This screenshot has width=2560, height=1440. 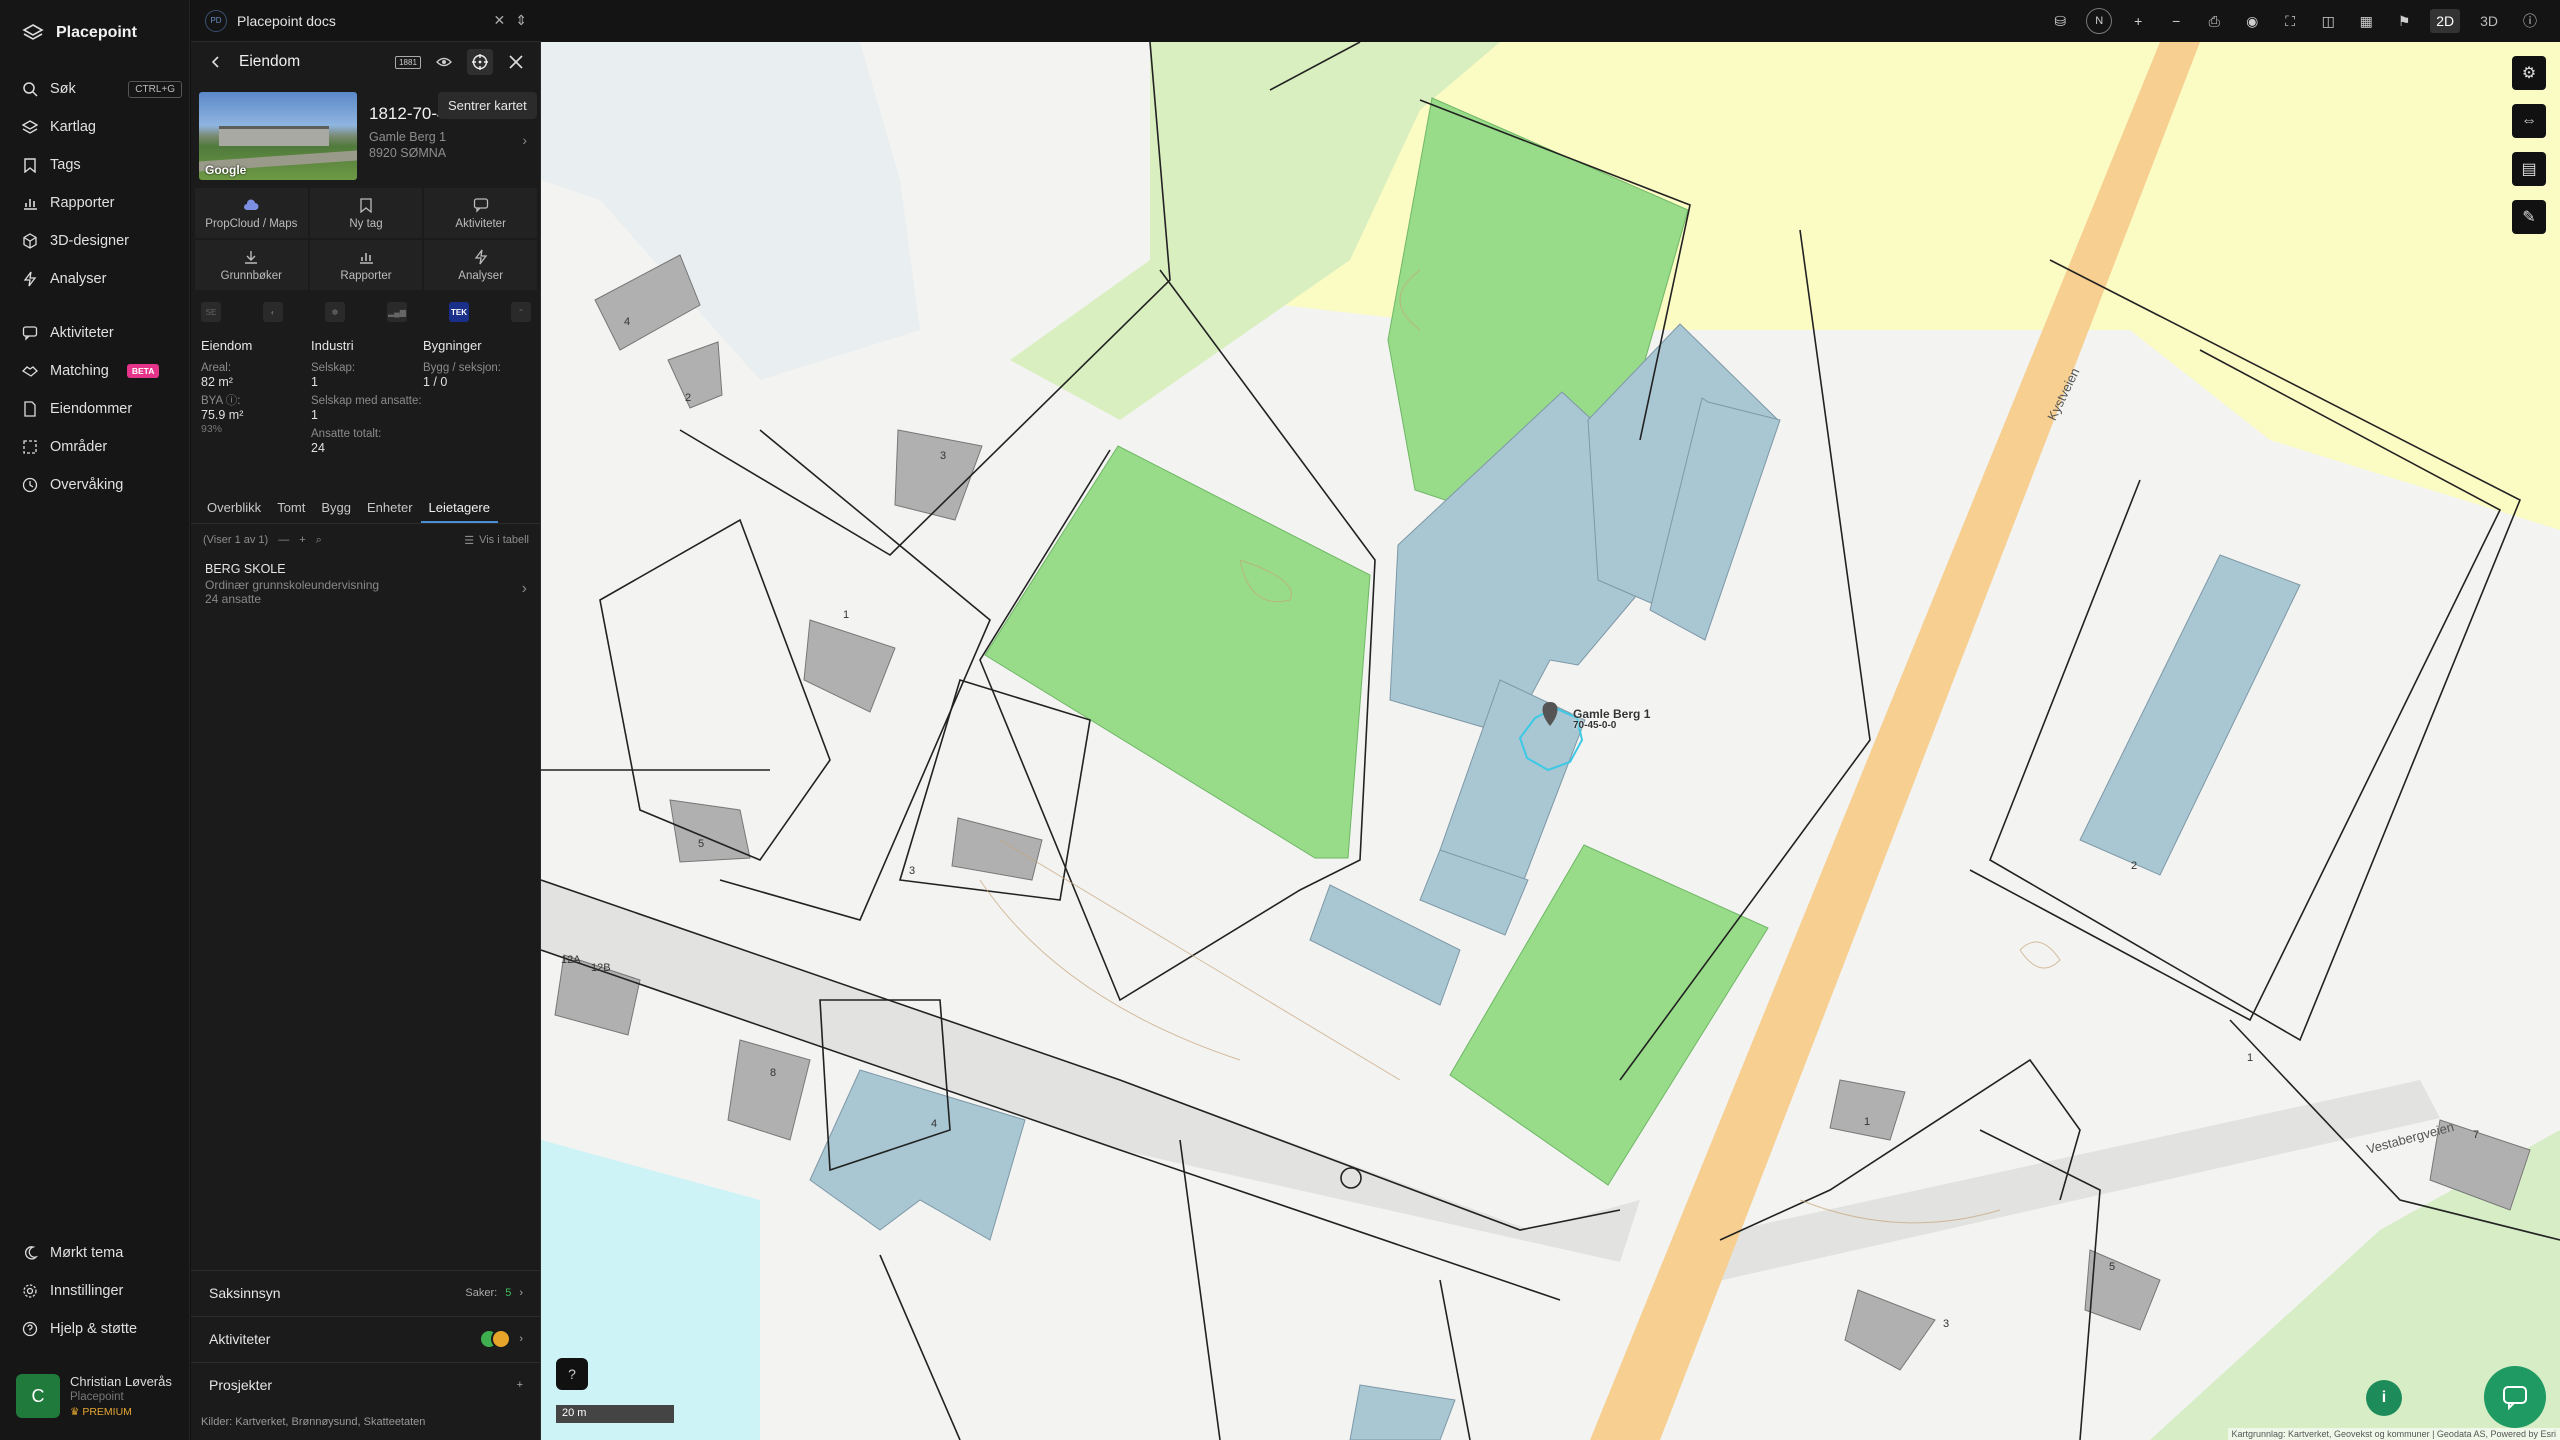 What do you see at coordinates (251, 265) in the screenshot?
I see `land-registry-button: Grunnbøker` at bounding box center [251, 265].